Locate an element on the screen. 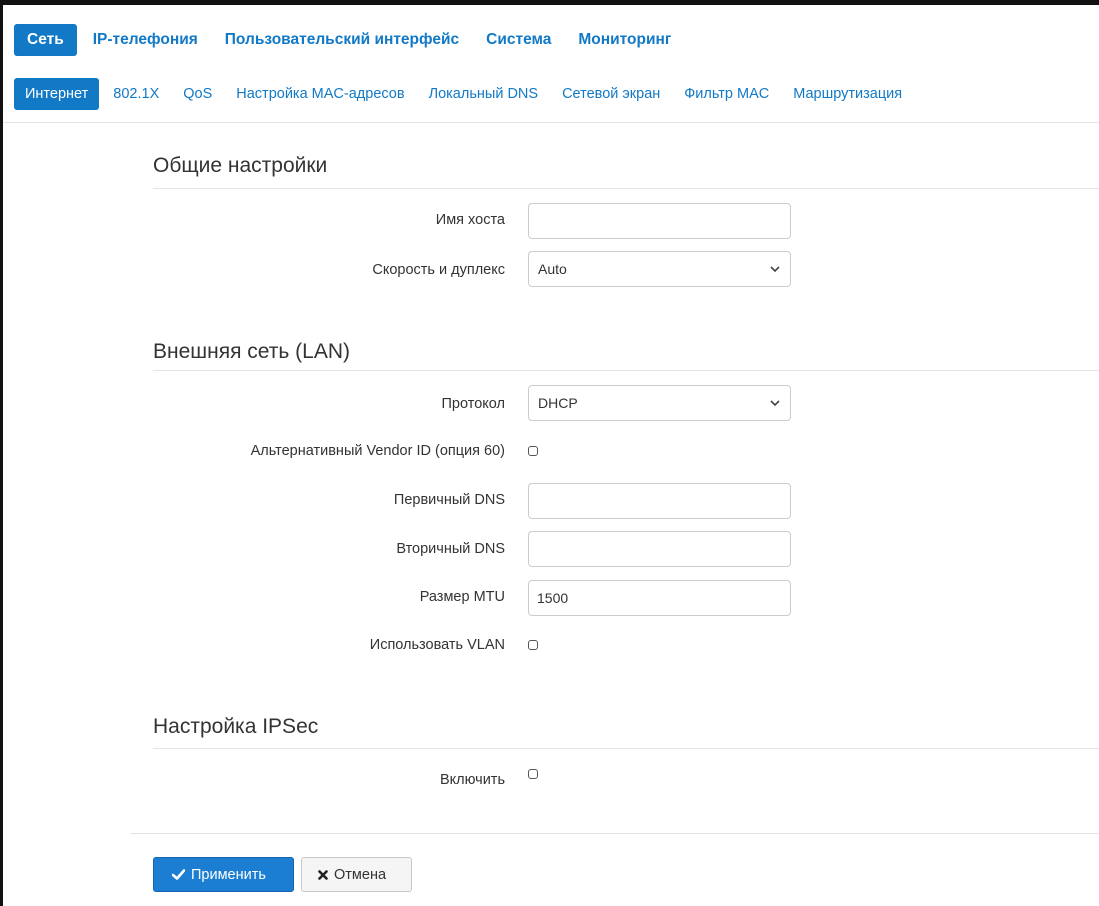 This screenshot has height=906, width=1099. check-icon is located at coordinates (178, 874).